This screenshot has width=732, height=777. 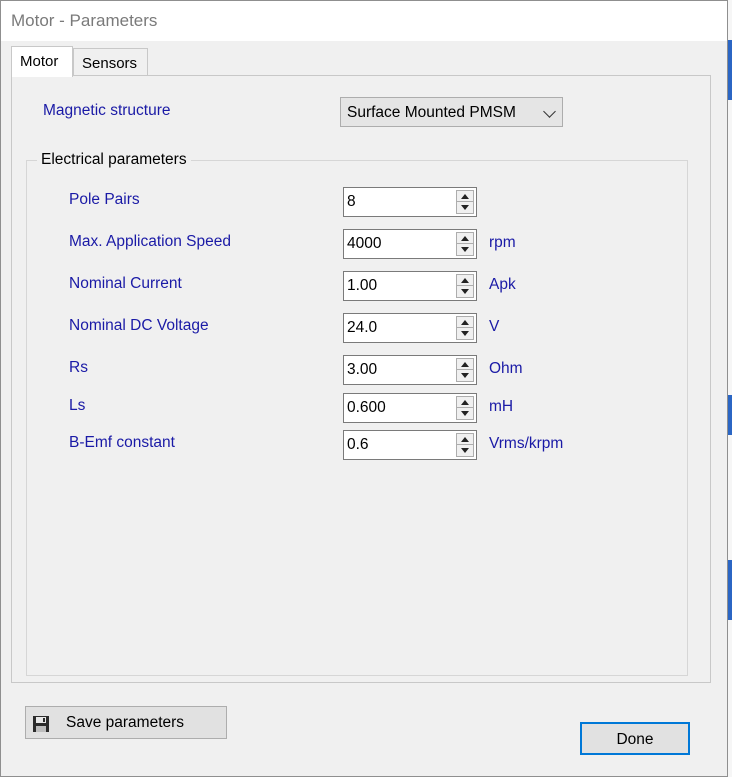 I want to click on param-unit: Ohm, so click(x=506, y=368).